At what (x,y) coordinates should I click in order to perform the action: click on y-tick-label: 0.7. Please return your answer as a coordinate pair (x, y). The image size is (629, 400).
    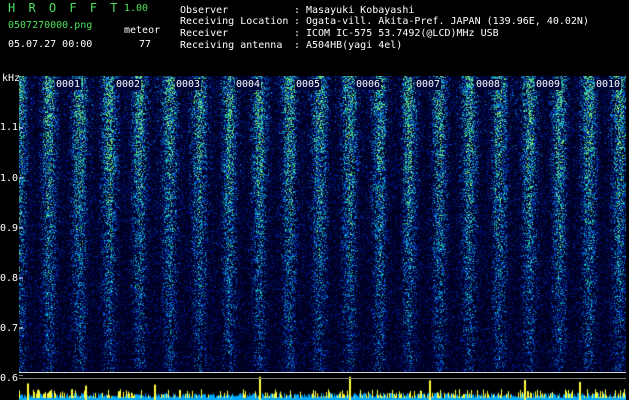
    Looking at the image, I should click on (9, 328).